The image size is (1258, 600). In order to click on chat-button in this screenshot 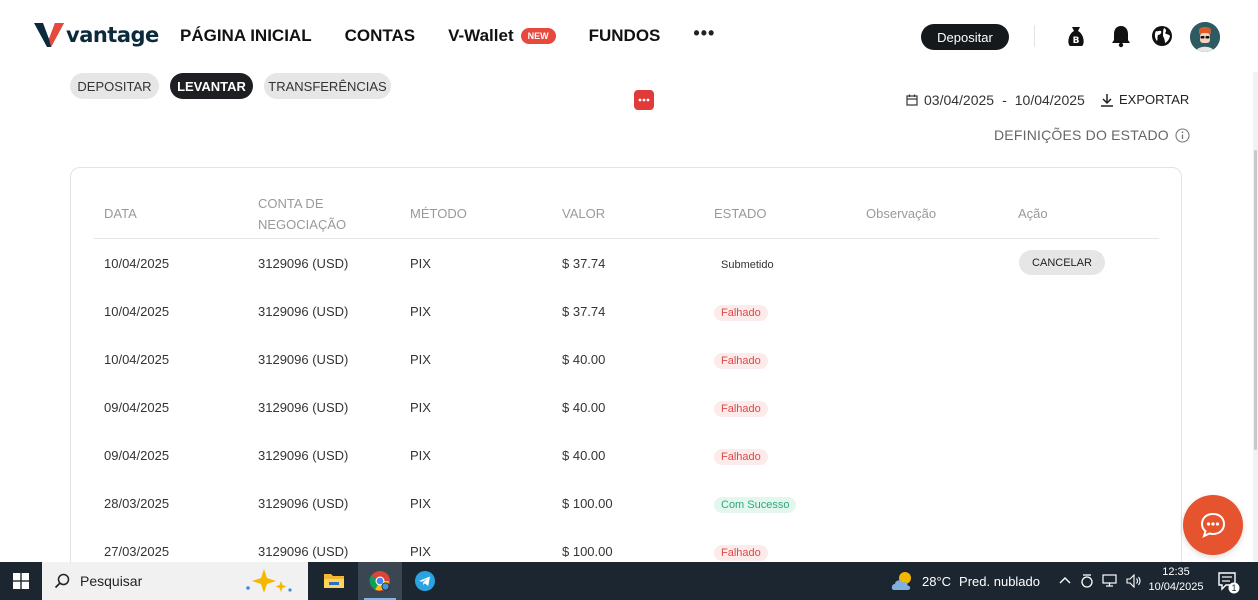, I will do `click(1213, 525)`.